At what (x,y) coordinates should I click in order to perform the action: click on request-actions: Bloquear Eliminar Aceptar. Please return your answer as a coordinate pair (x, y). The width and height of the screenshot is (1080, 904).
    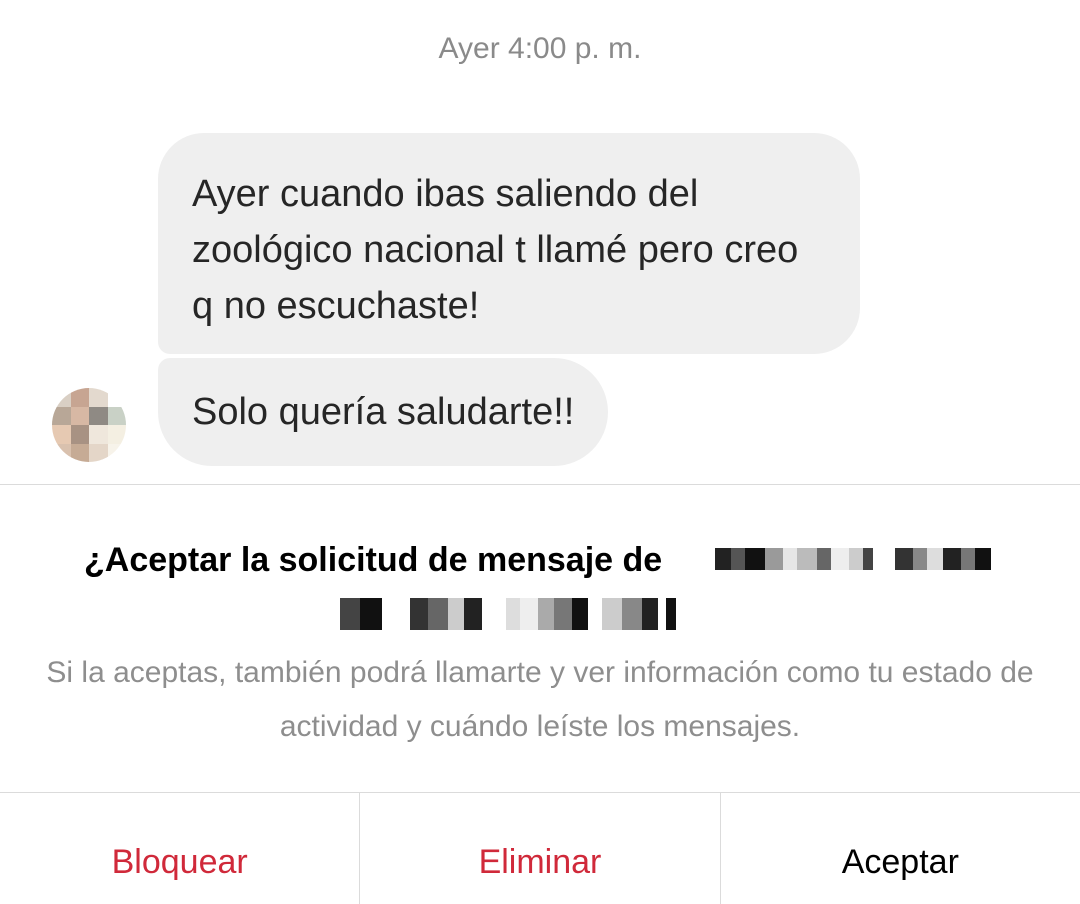
    Looking at the image, I should click on (540, 848).